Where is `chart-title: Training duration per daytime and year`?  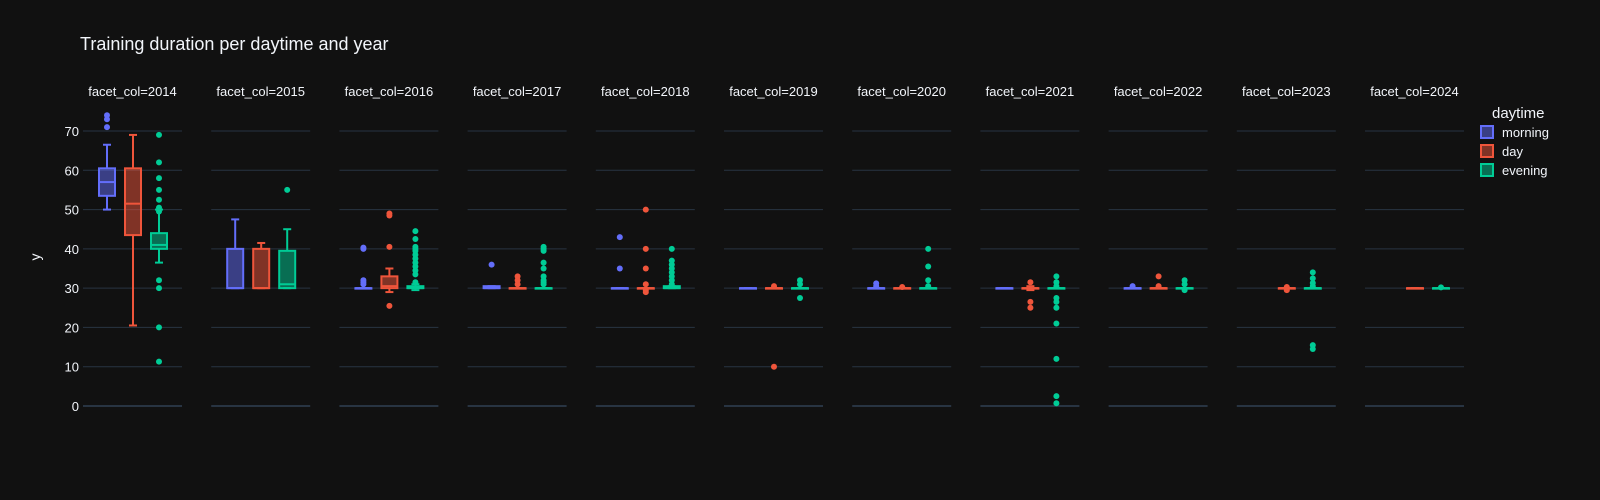
chart-title: Training duration per daytime and year is located at coordinates (234, 44).